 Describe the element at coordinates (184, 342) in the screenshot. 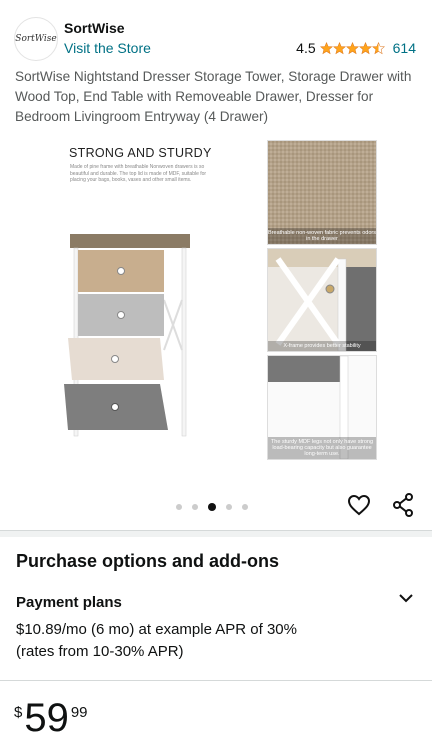

I see `dresser-leg-right` at that location.